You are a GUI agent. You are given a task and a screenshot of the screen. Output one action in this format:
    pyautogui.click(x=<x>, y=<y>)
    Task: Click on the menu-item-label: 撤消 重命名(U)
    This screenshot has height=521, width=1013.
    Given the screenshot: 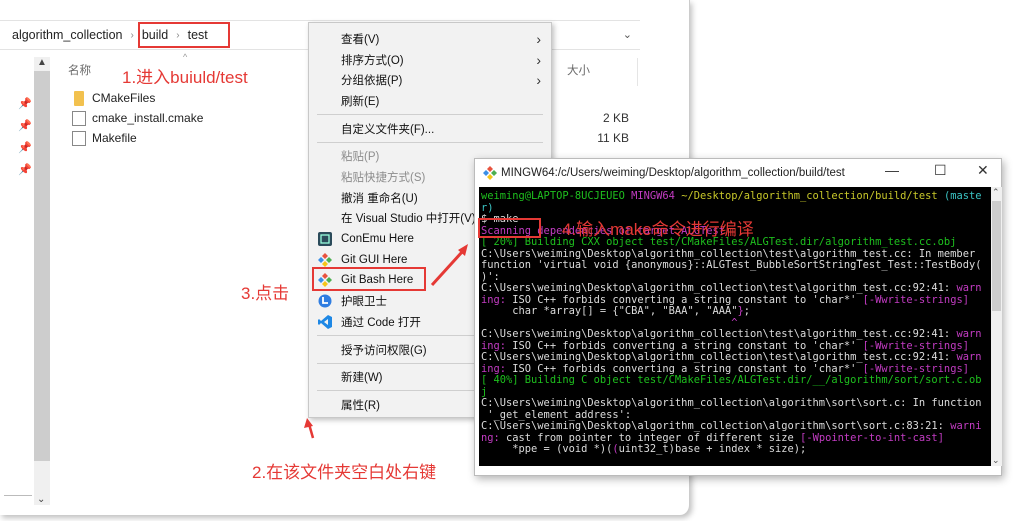 What is the action you would take?
    pyautogui.click(x=379, y=198)
    